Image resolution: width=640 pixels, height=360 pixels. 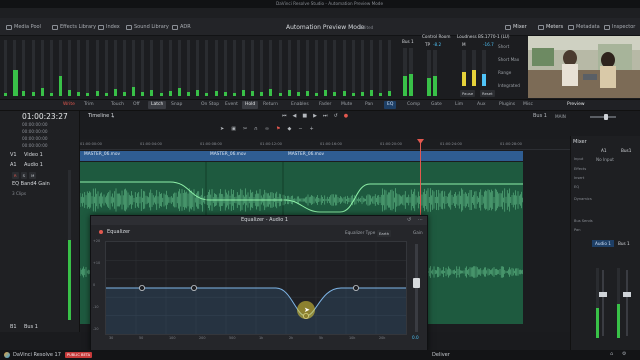 What do you see at coordinates (23, 27) in the screenshot?
I see `media-pool-button: Media Pool` at bounding box center [23, 27].